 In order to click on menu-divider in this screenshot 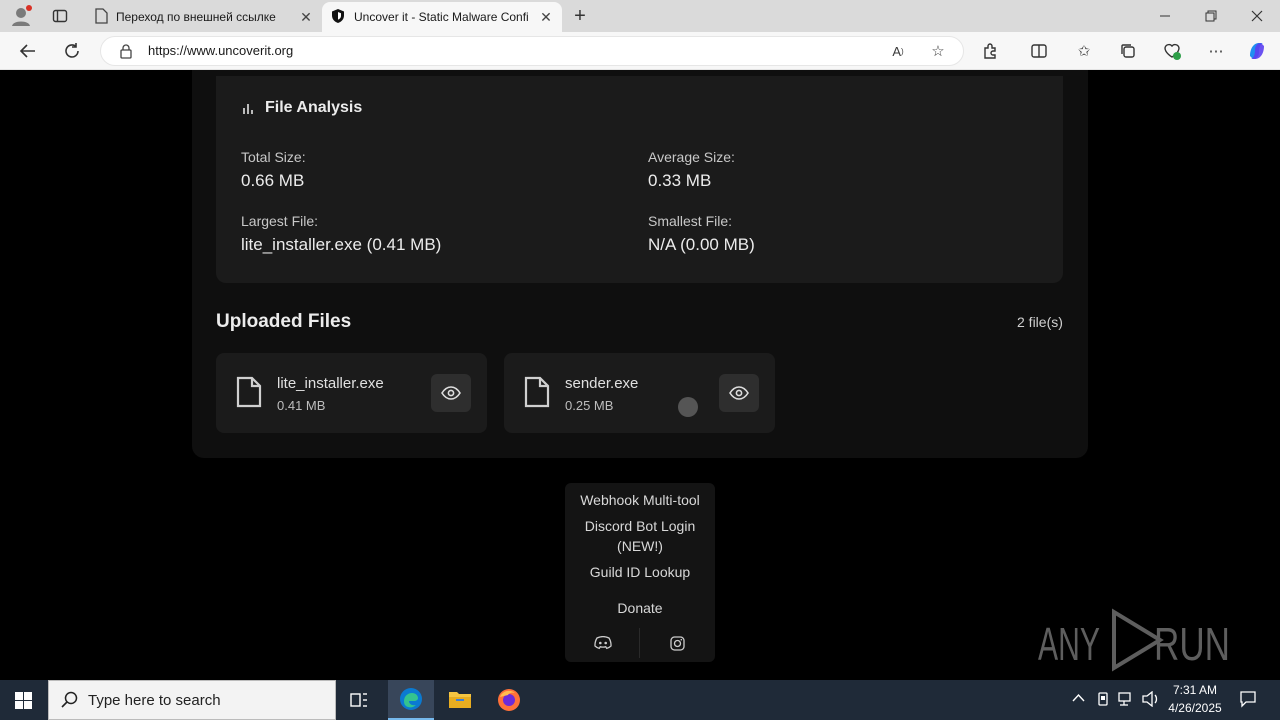, I will do `click(639, 643)`.